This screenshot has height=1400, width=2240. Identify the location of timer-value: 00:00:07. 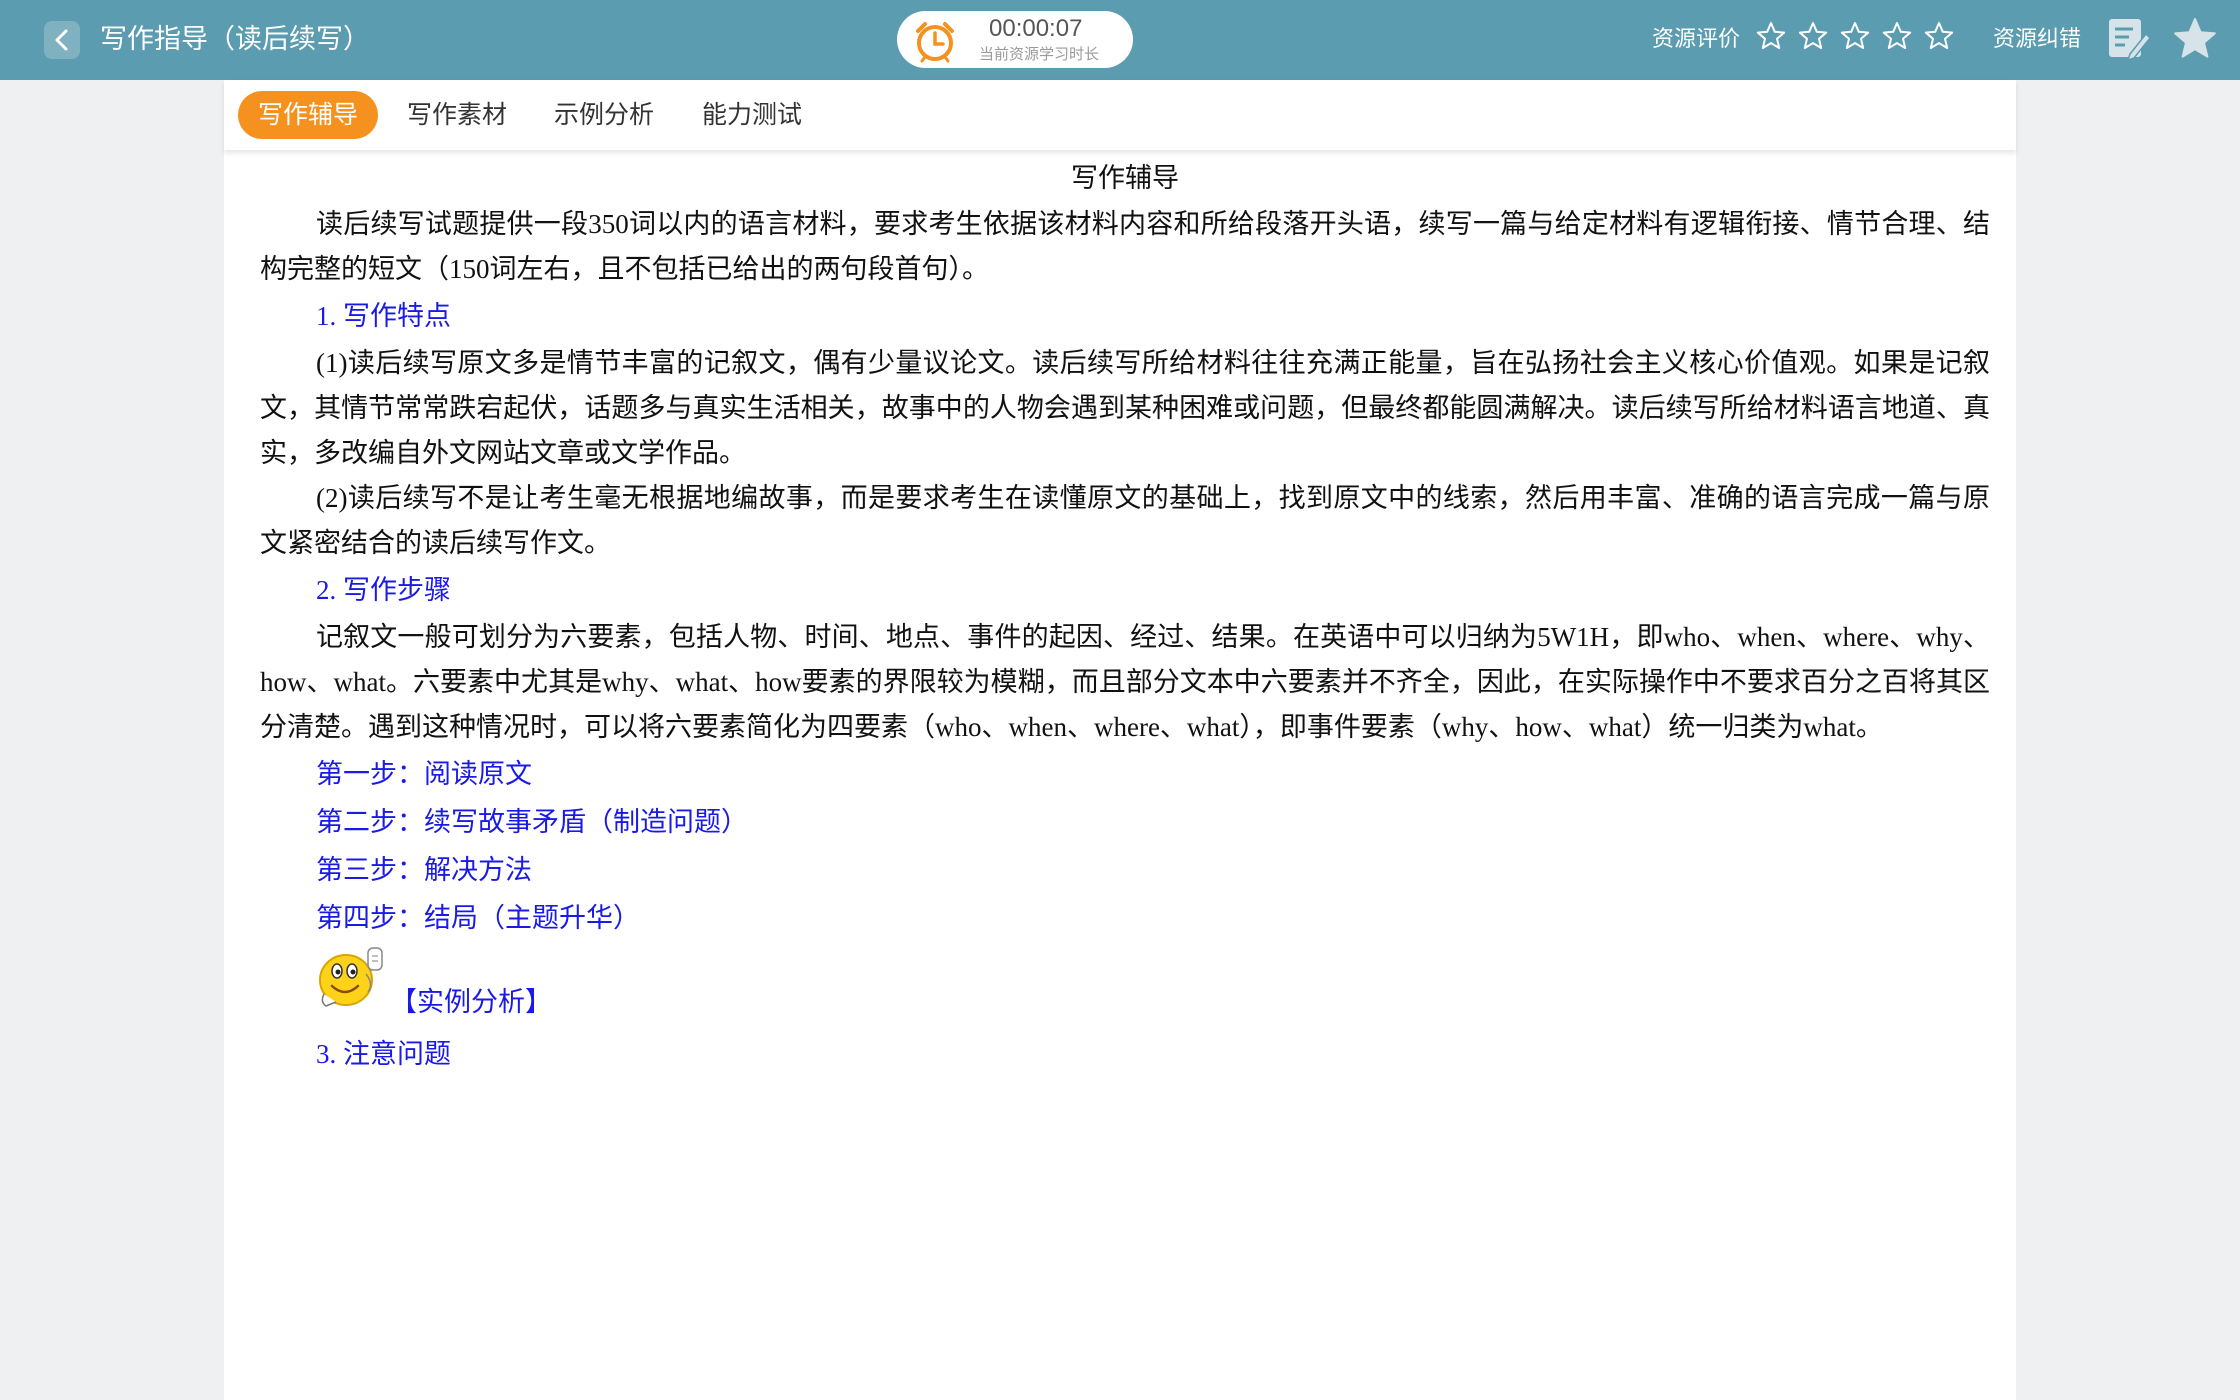
(1036, 28).